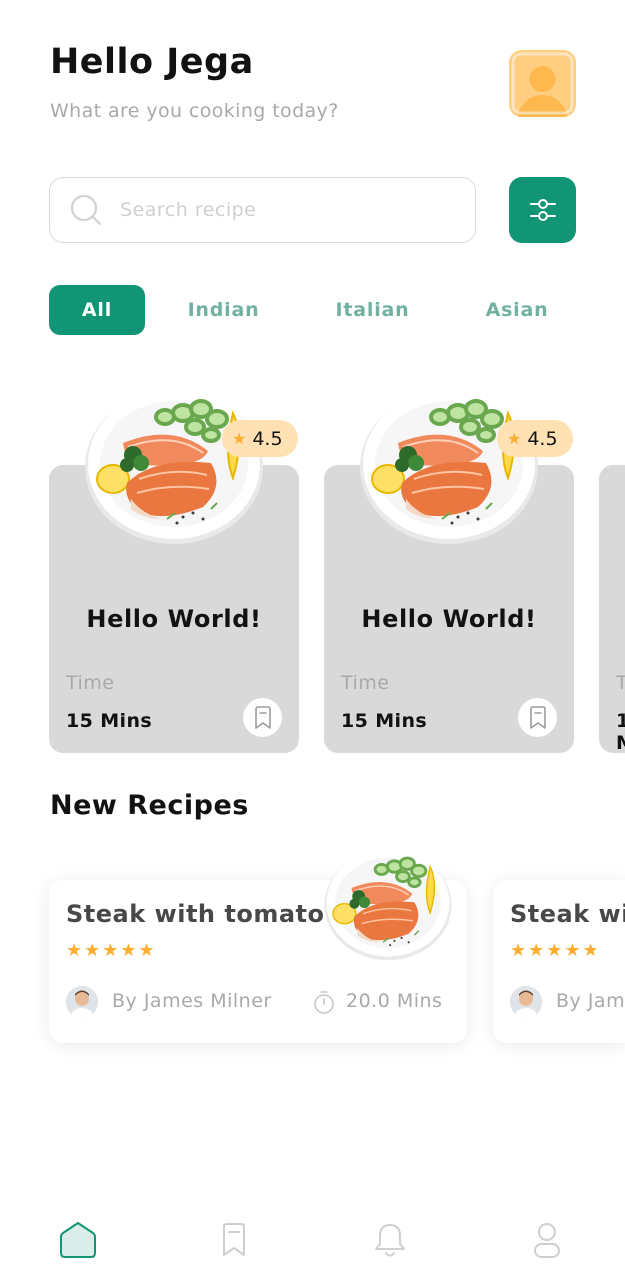  I want to click on search-input, so click(280, 210).